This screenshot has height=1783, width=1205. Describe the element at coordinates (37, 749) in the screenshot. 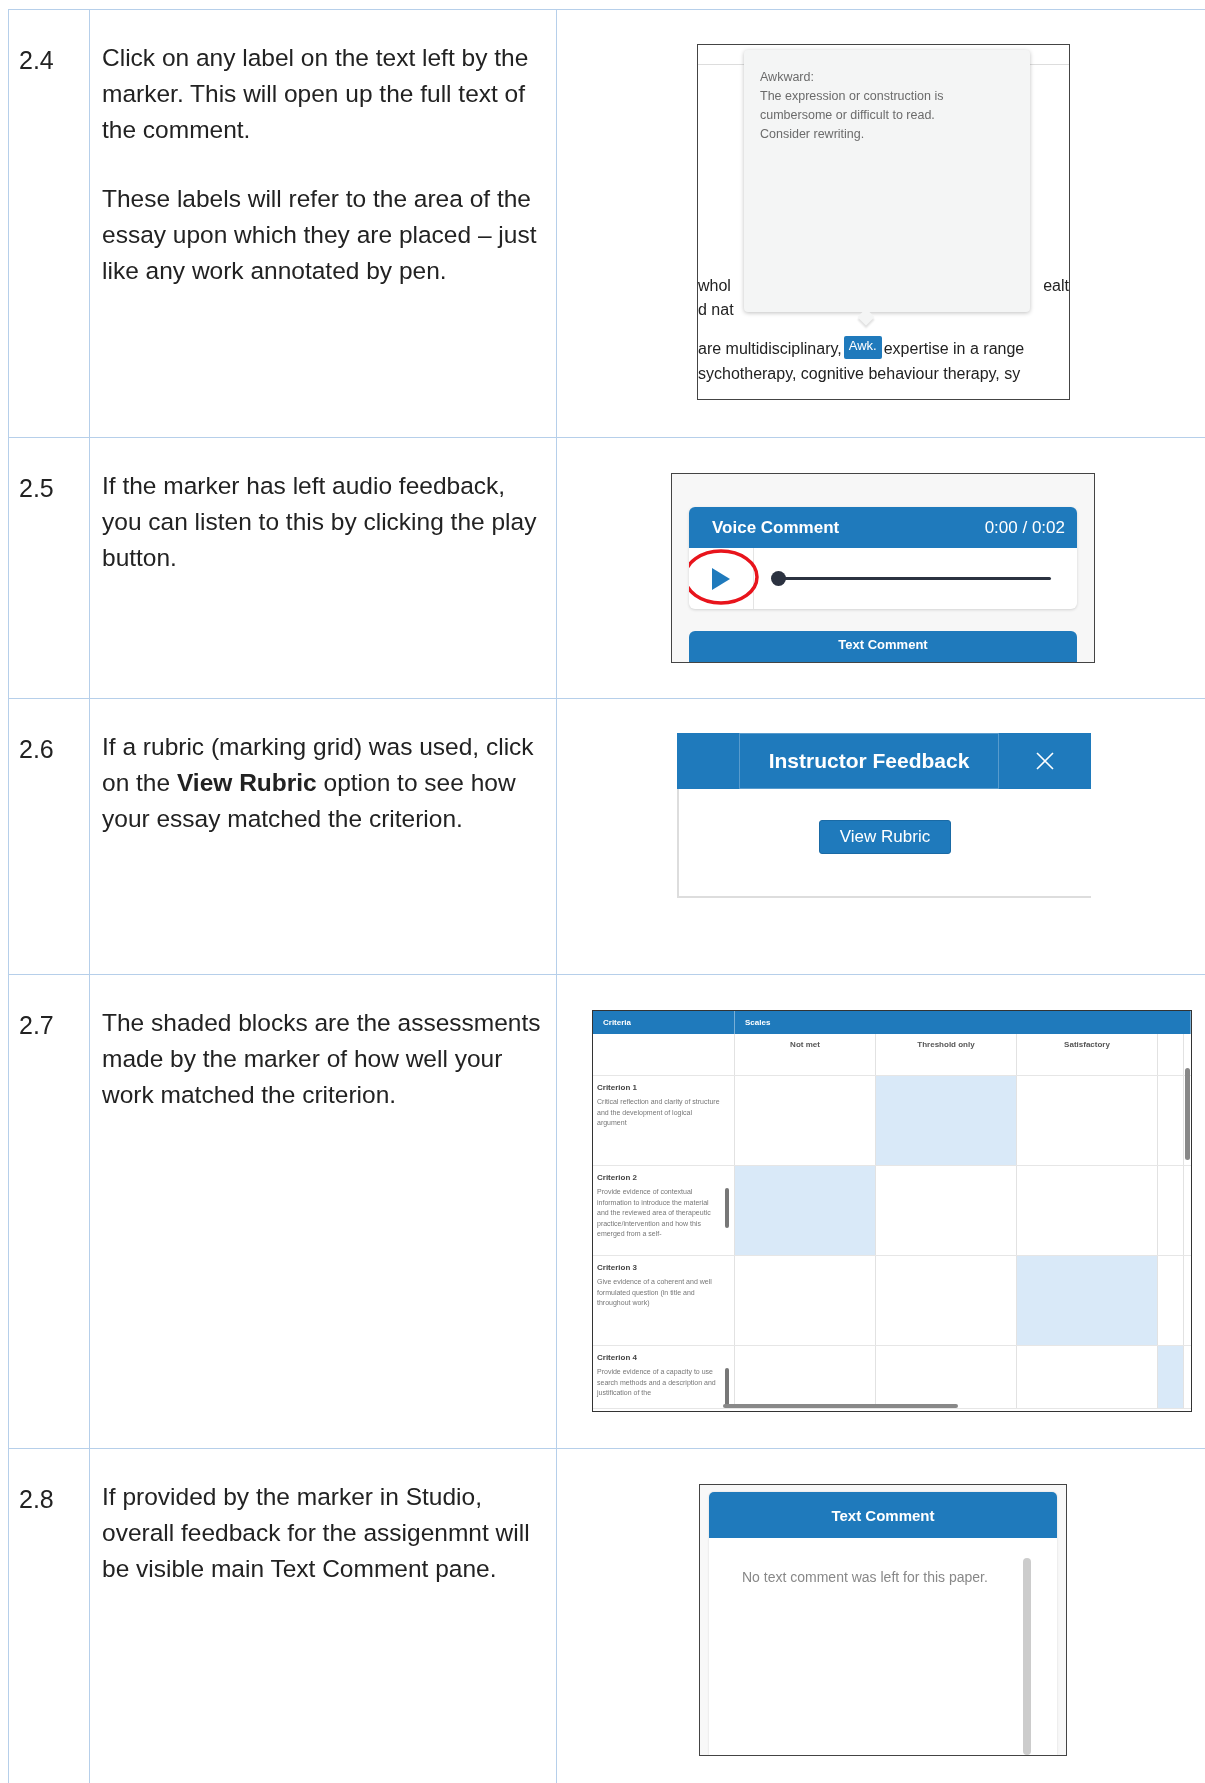

I see `step-number: 2.6` at that location.